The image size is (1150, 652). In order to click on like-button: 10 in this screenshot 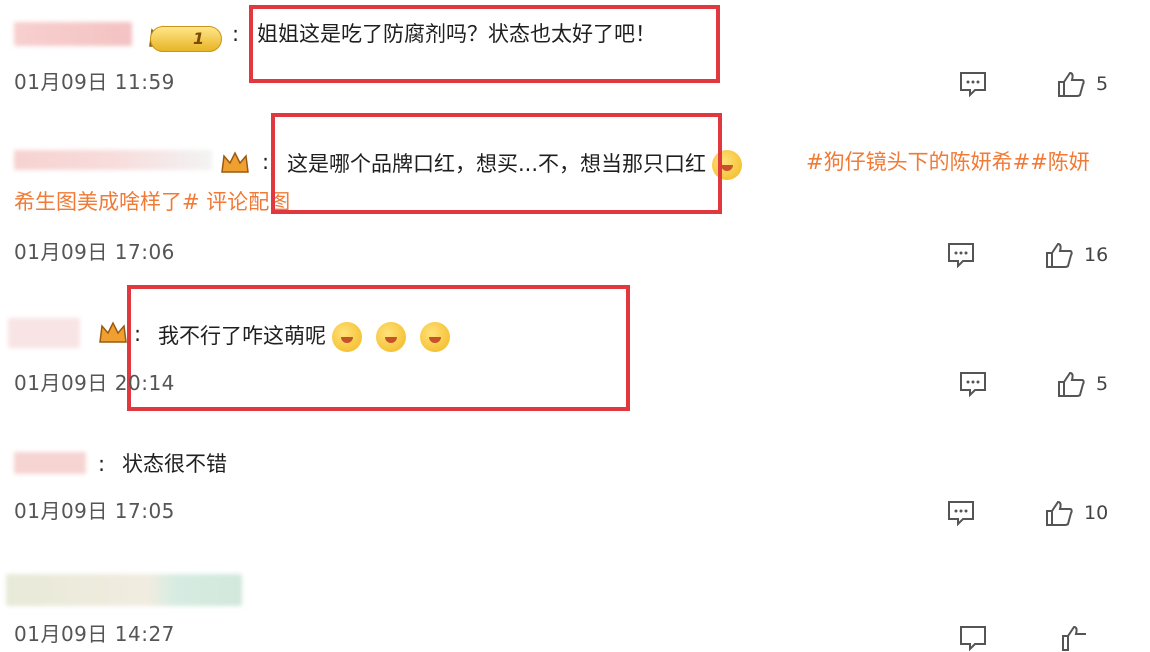, I will do `click(1076, 513)`.